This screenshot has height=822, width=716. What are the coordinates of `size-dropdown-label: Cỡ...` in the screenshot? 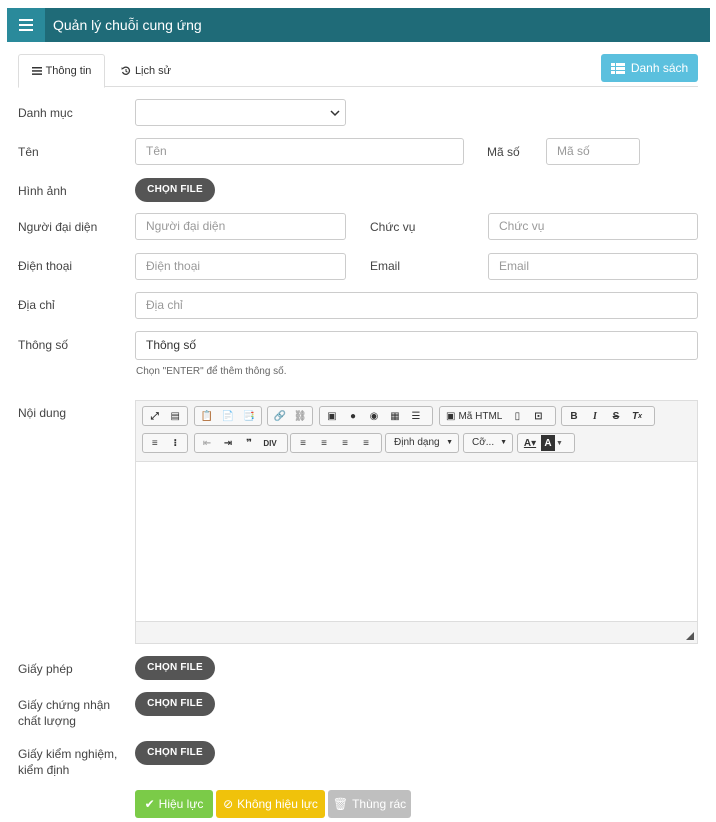 It's located at (483, 442).